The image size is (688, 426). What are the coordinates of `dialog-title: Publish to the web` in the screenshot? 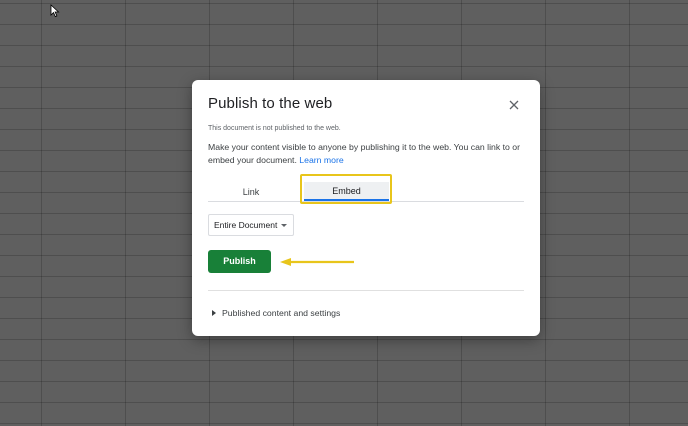 It's located at (270, 103).